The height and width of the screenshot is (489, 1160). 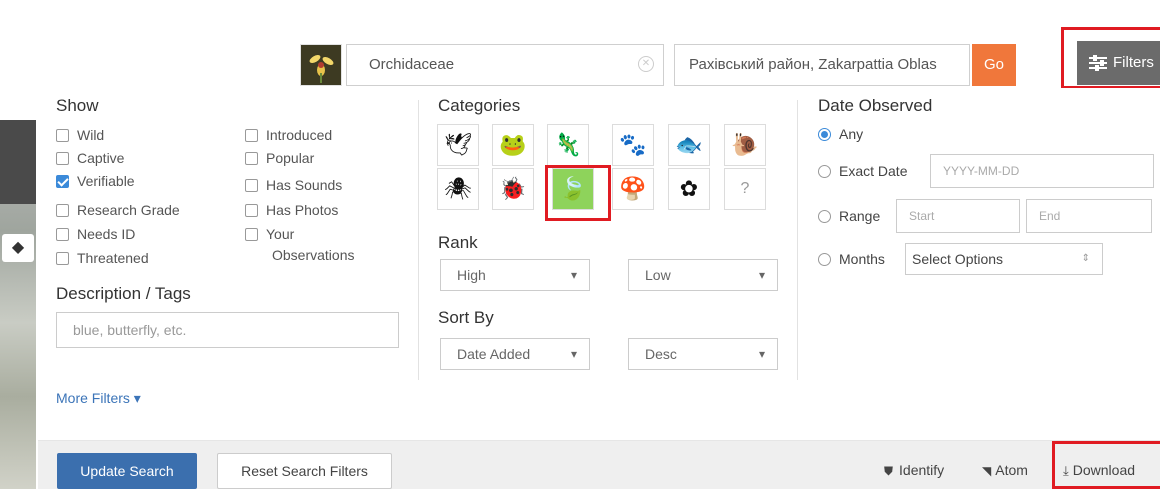 I want to click on checkbox-research-grade: Research Grade, so click(x=118, y=210).